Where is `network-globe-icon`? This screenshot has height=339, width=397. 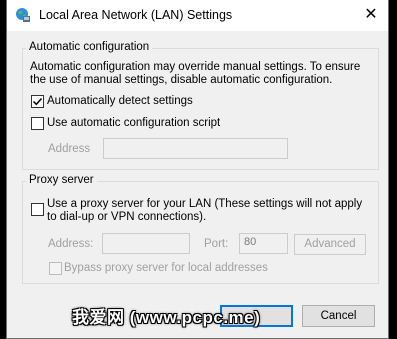
network-globe-icon is located at coordinates (23, 15).